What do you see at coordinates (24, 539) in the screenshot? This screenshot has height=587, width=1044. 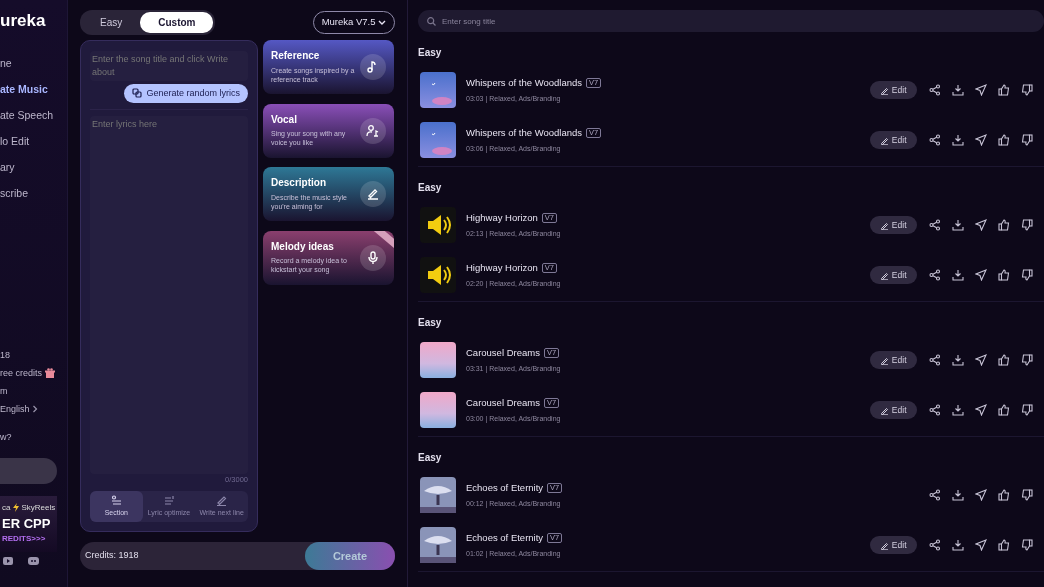 I see `banner-subline: REDITS>>>` at bounding box center [24, 539].